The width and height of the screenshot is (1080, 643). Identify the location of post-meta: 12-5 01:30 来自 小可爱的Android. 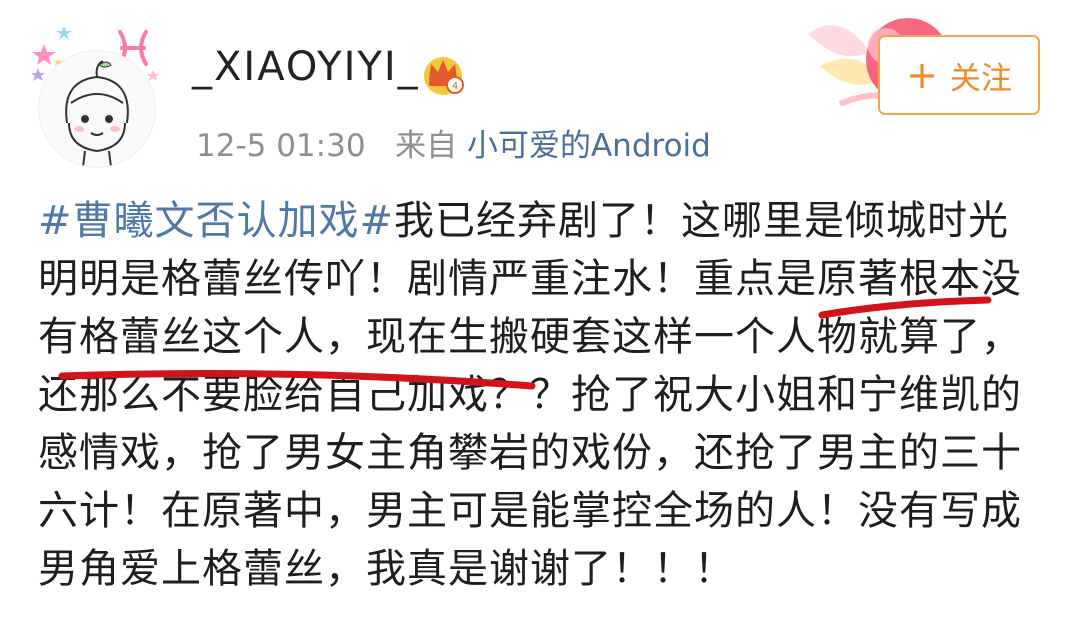
(453, 142).